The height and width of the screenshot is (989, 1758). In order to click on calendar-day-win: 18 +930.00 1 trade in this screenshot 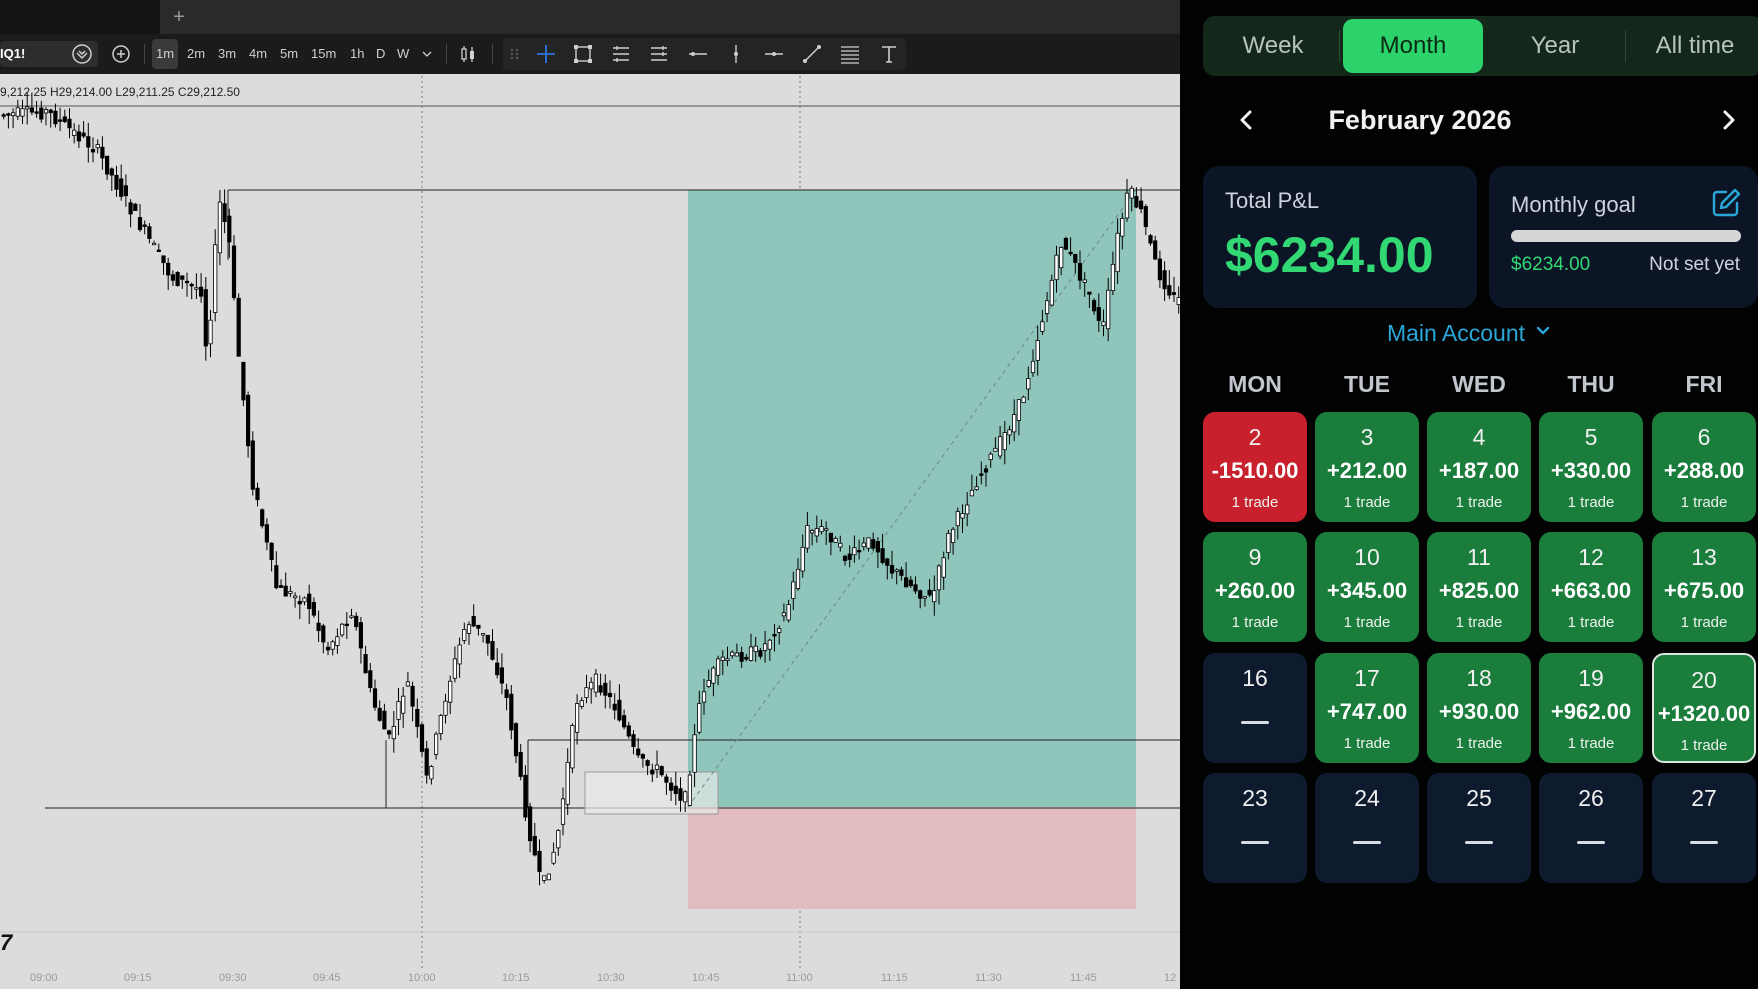, I will do `click(1479, 708)`.